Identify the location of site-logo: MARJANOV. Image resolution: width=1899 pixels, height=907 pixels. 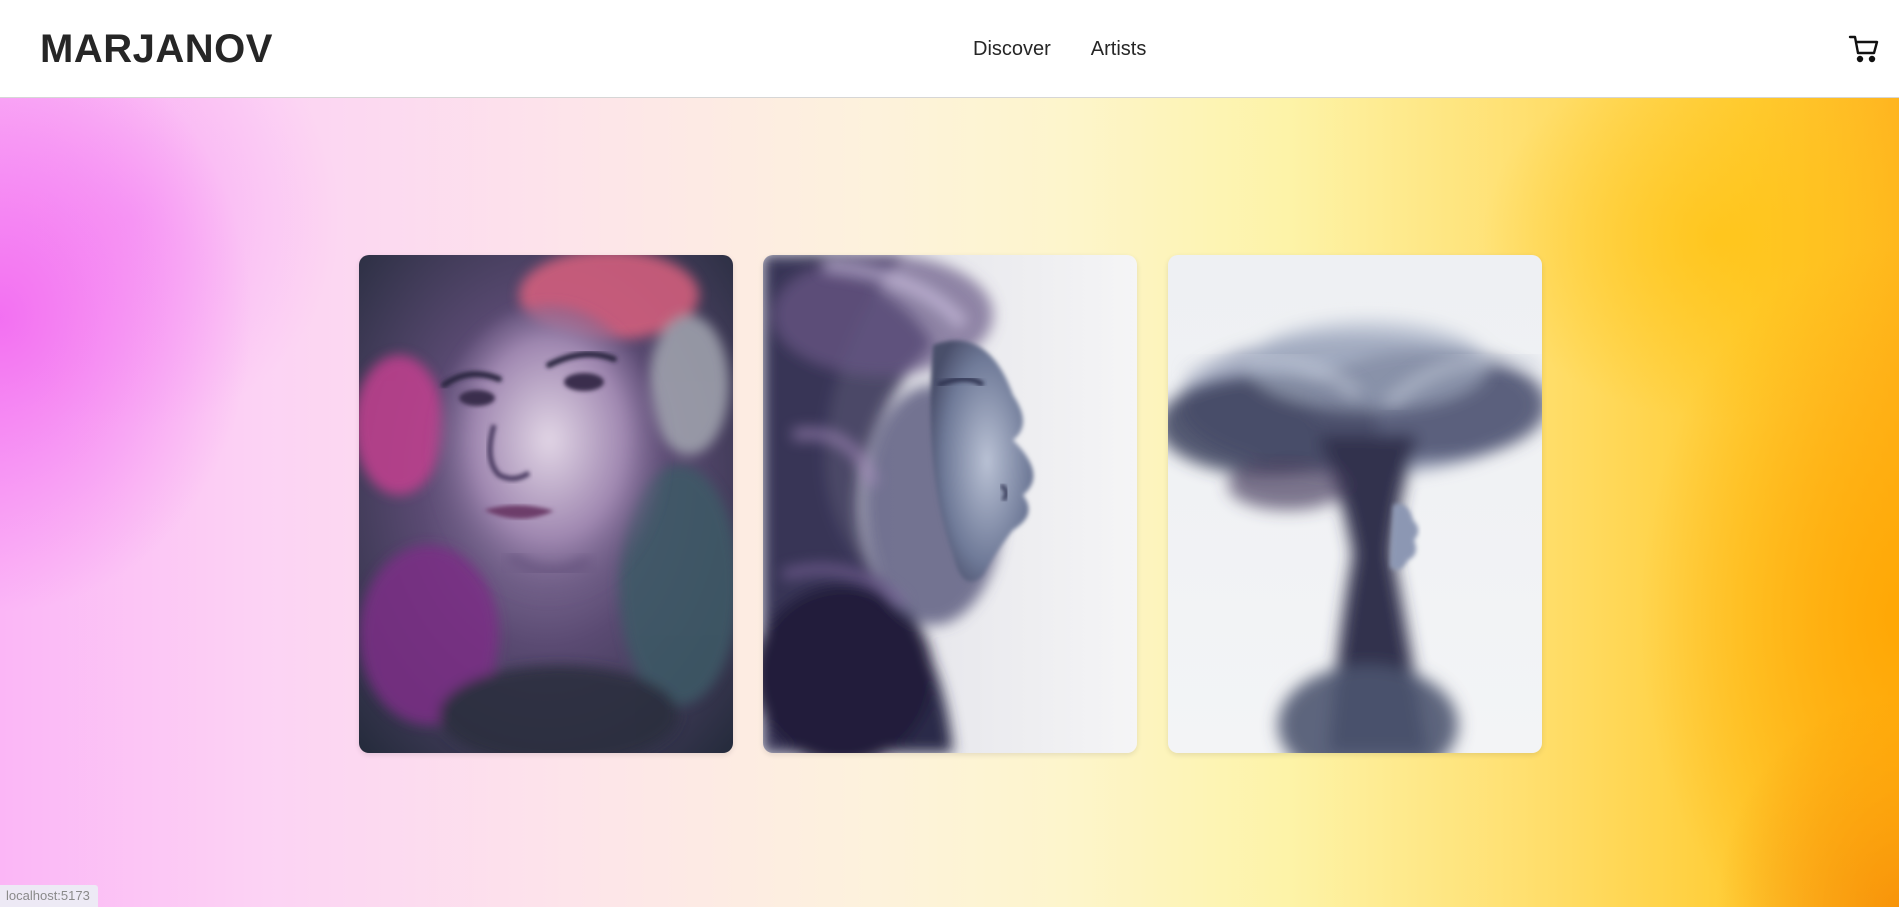
(156, 49).